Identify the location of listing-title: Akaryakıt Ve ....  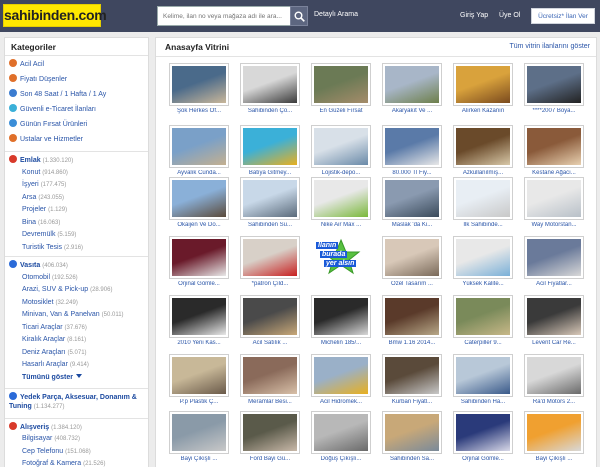
(412, 111).